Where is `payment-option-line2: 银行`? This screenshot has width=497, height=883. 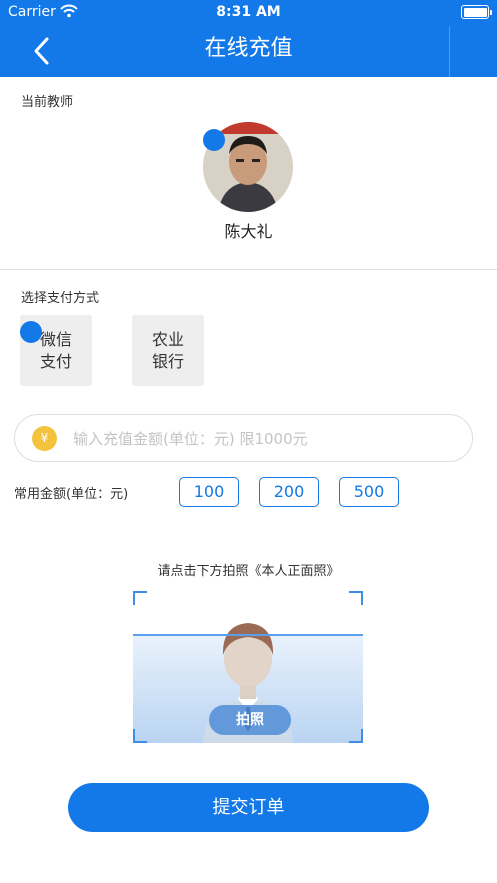
payment-option-line2: 银行 is located at coordinates (167, 361).